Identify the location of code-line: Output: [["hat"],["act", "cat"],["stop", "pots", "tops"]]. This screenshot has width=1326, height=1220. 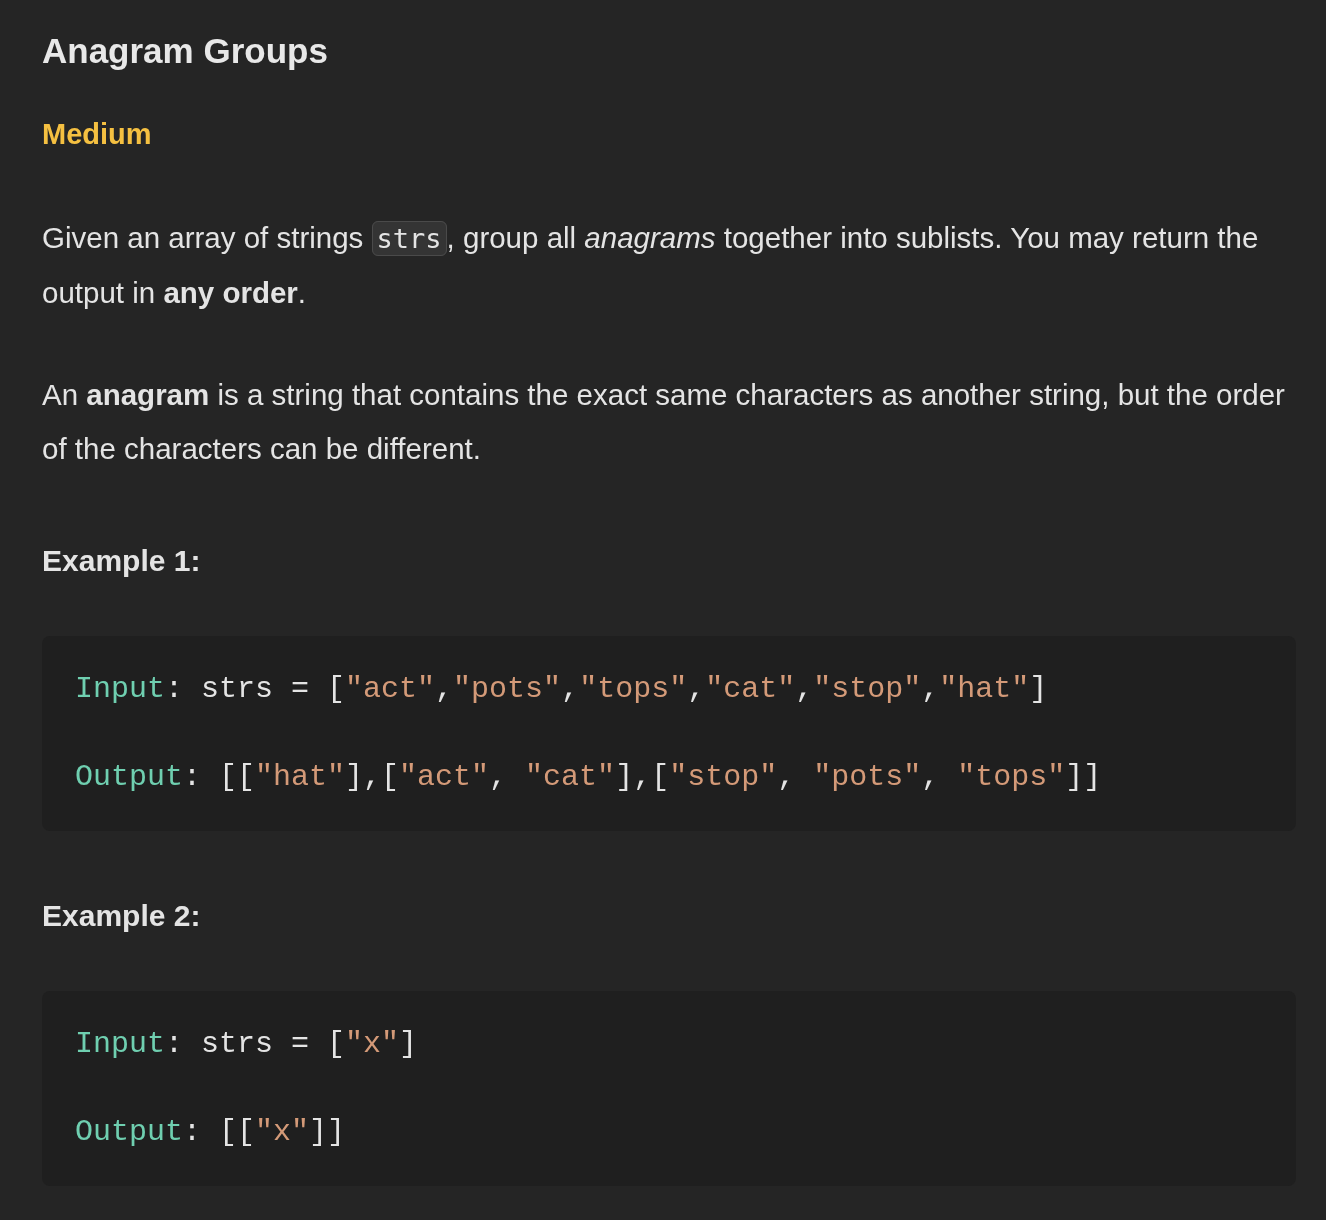
(589, 777).